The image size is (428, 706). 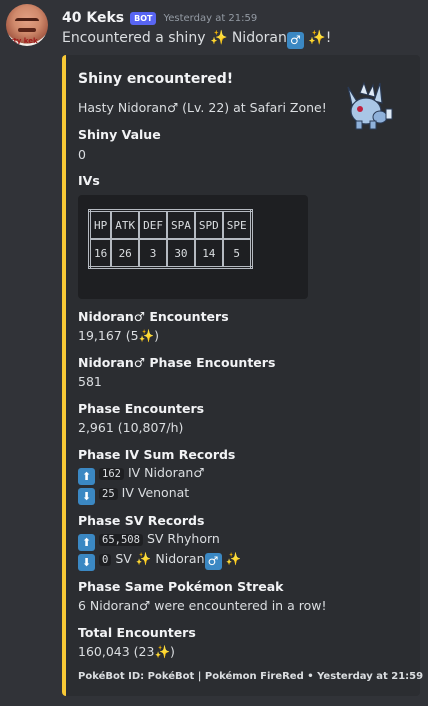 What do you see at coordinates (121, 540) in the screenshot?
I see `inline-code: 65,508` at bounding box center [121, 540].